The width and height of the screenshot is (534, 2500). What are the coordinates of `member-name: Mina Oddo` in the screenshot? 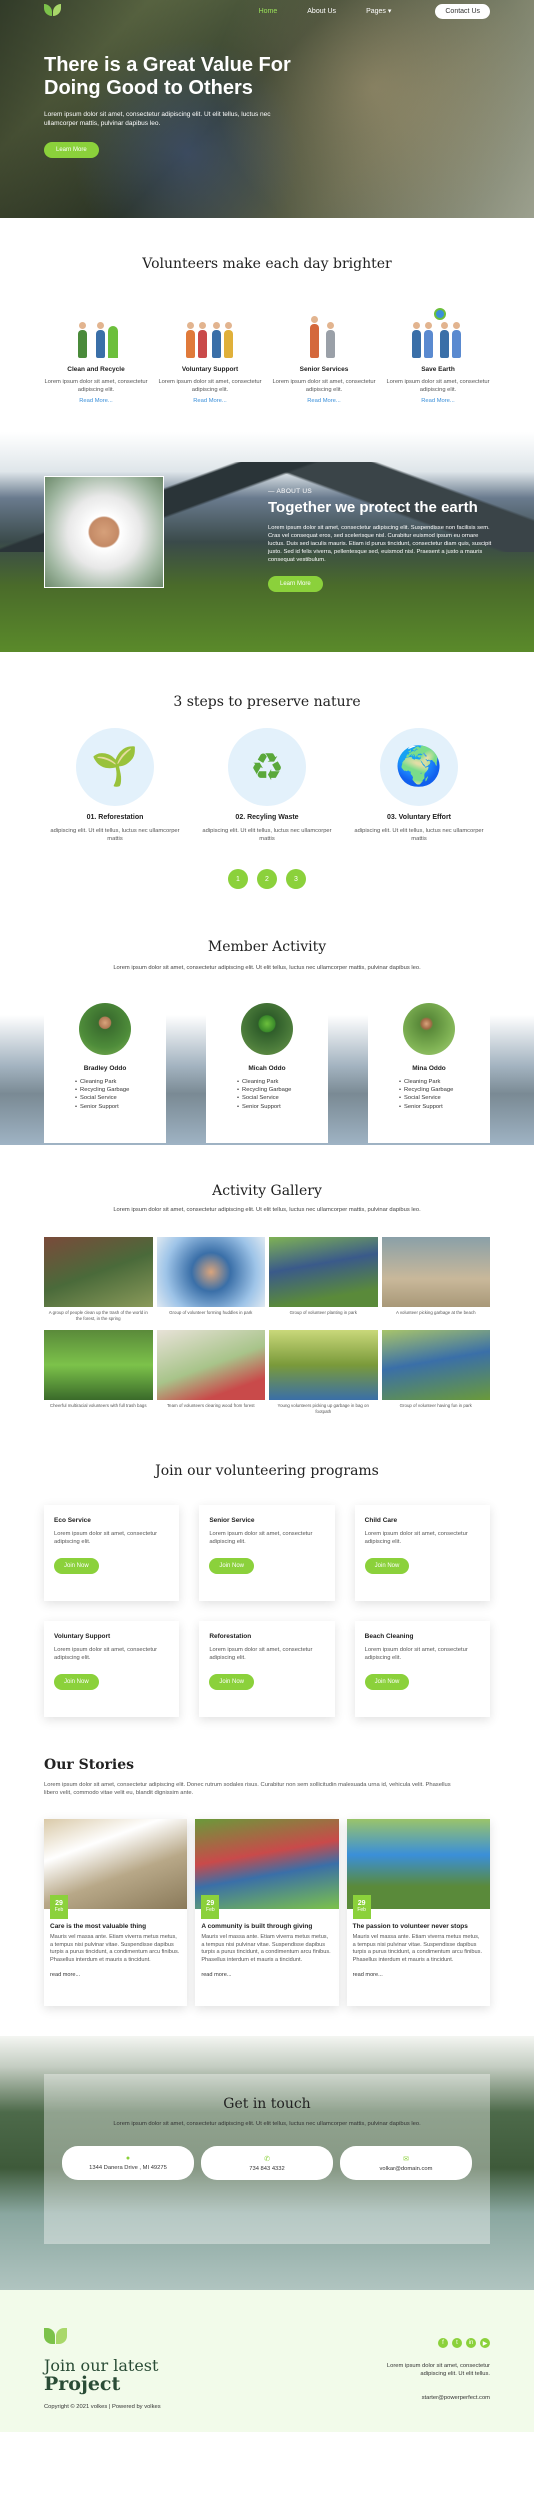 It's located at (429, 1068).